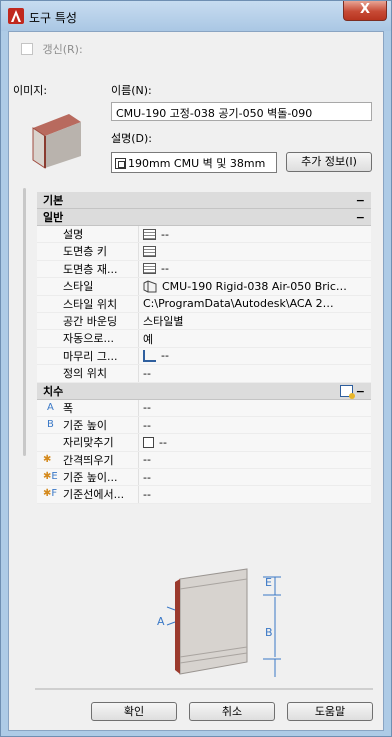  I want to click on property-name: 폭, so click(100, 407).